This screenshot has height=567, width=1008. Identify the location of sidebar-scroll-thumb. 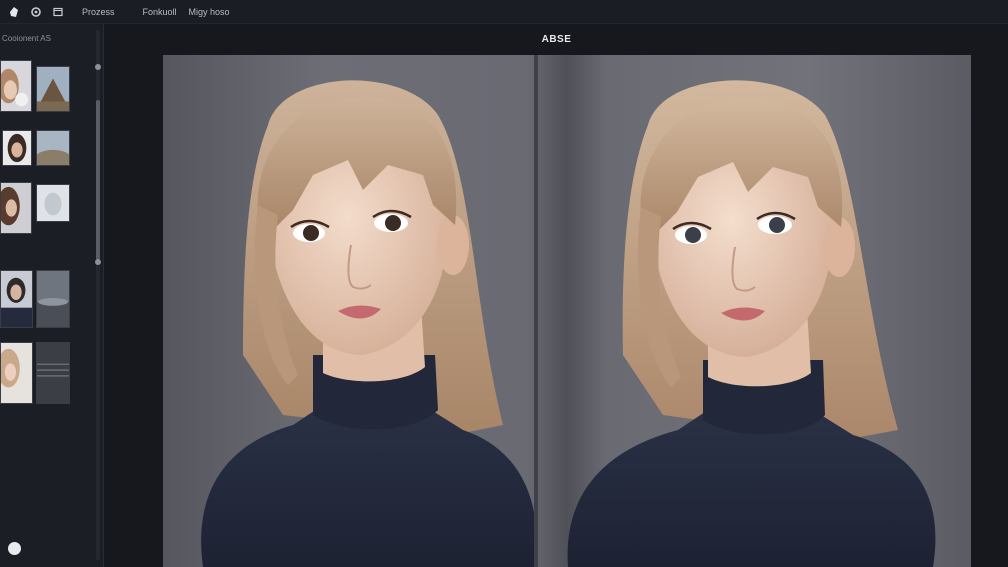
(98, 180).